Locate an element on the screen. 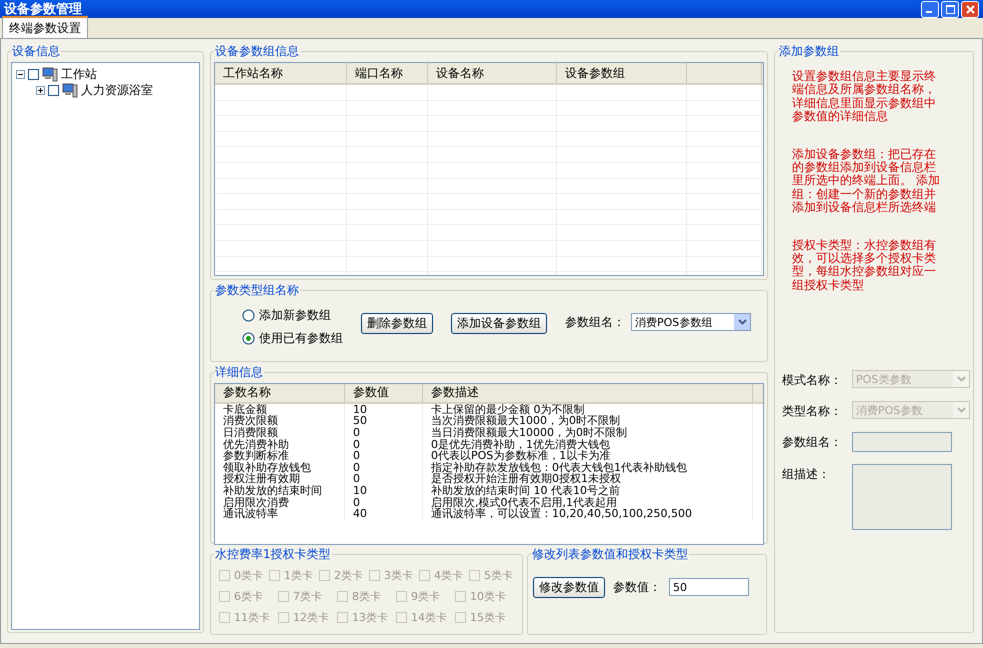 This screenshot has width=983, height=648. input-field is located at coordinates (902, 442).